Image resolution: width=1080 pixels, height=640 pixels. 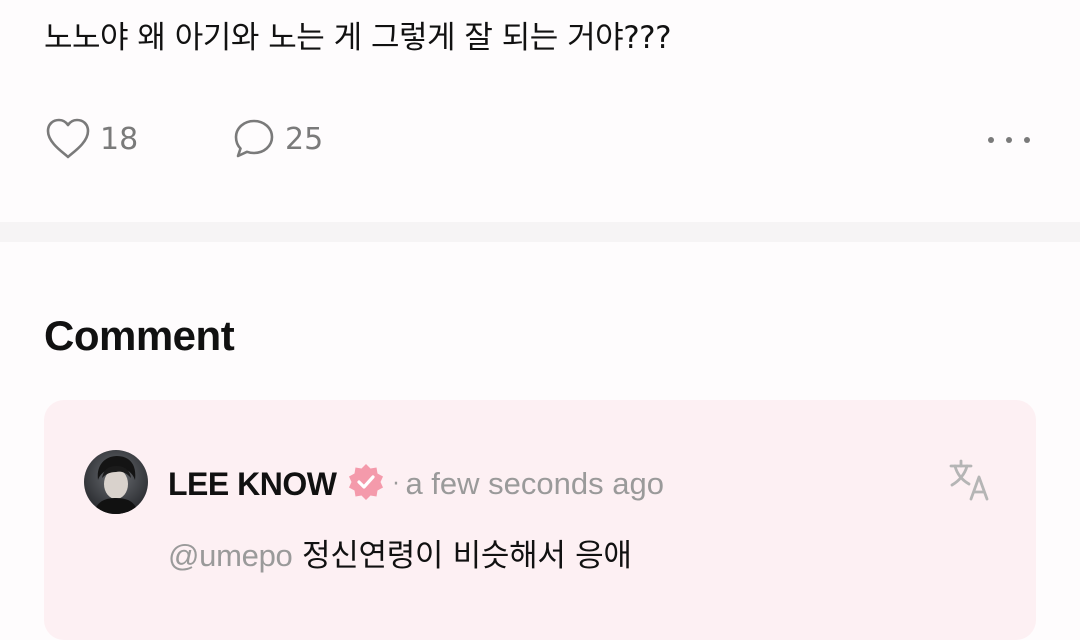 I want to click on translate-icon, so click(x=970, y=482).